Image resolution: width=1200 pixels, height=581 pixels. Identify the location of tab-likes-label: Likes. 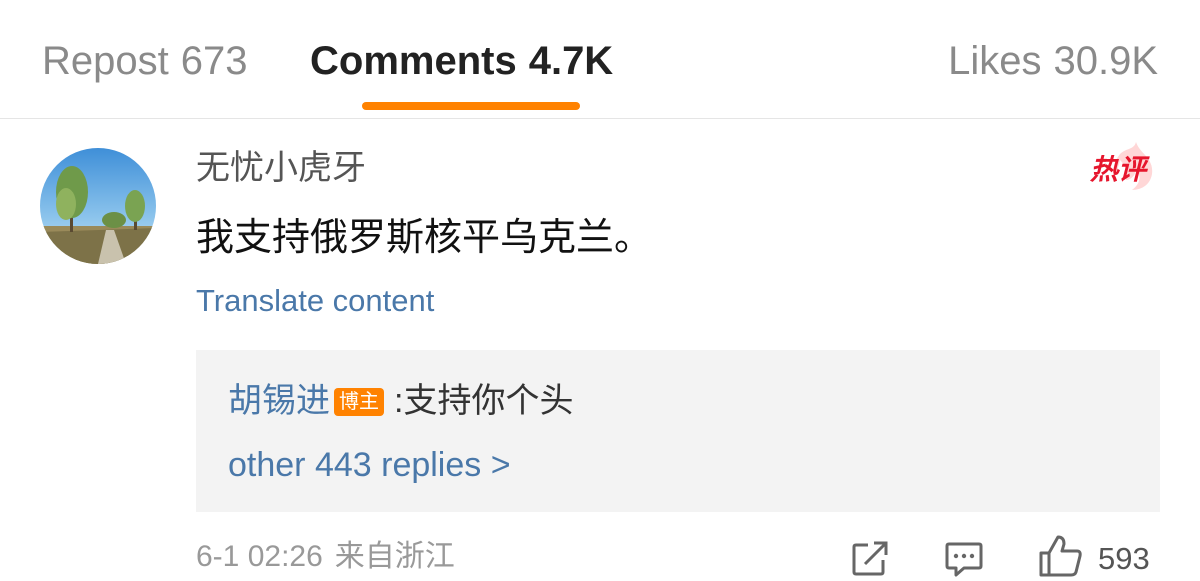
(995, 61).